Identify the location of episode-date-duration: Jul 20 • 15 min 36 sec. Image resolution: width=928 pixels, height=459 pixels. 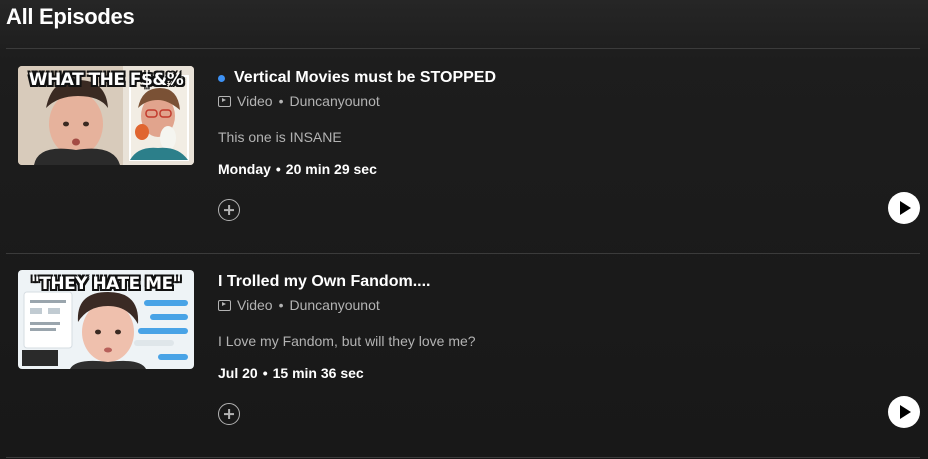
(291, 373).